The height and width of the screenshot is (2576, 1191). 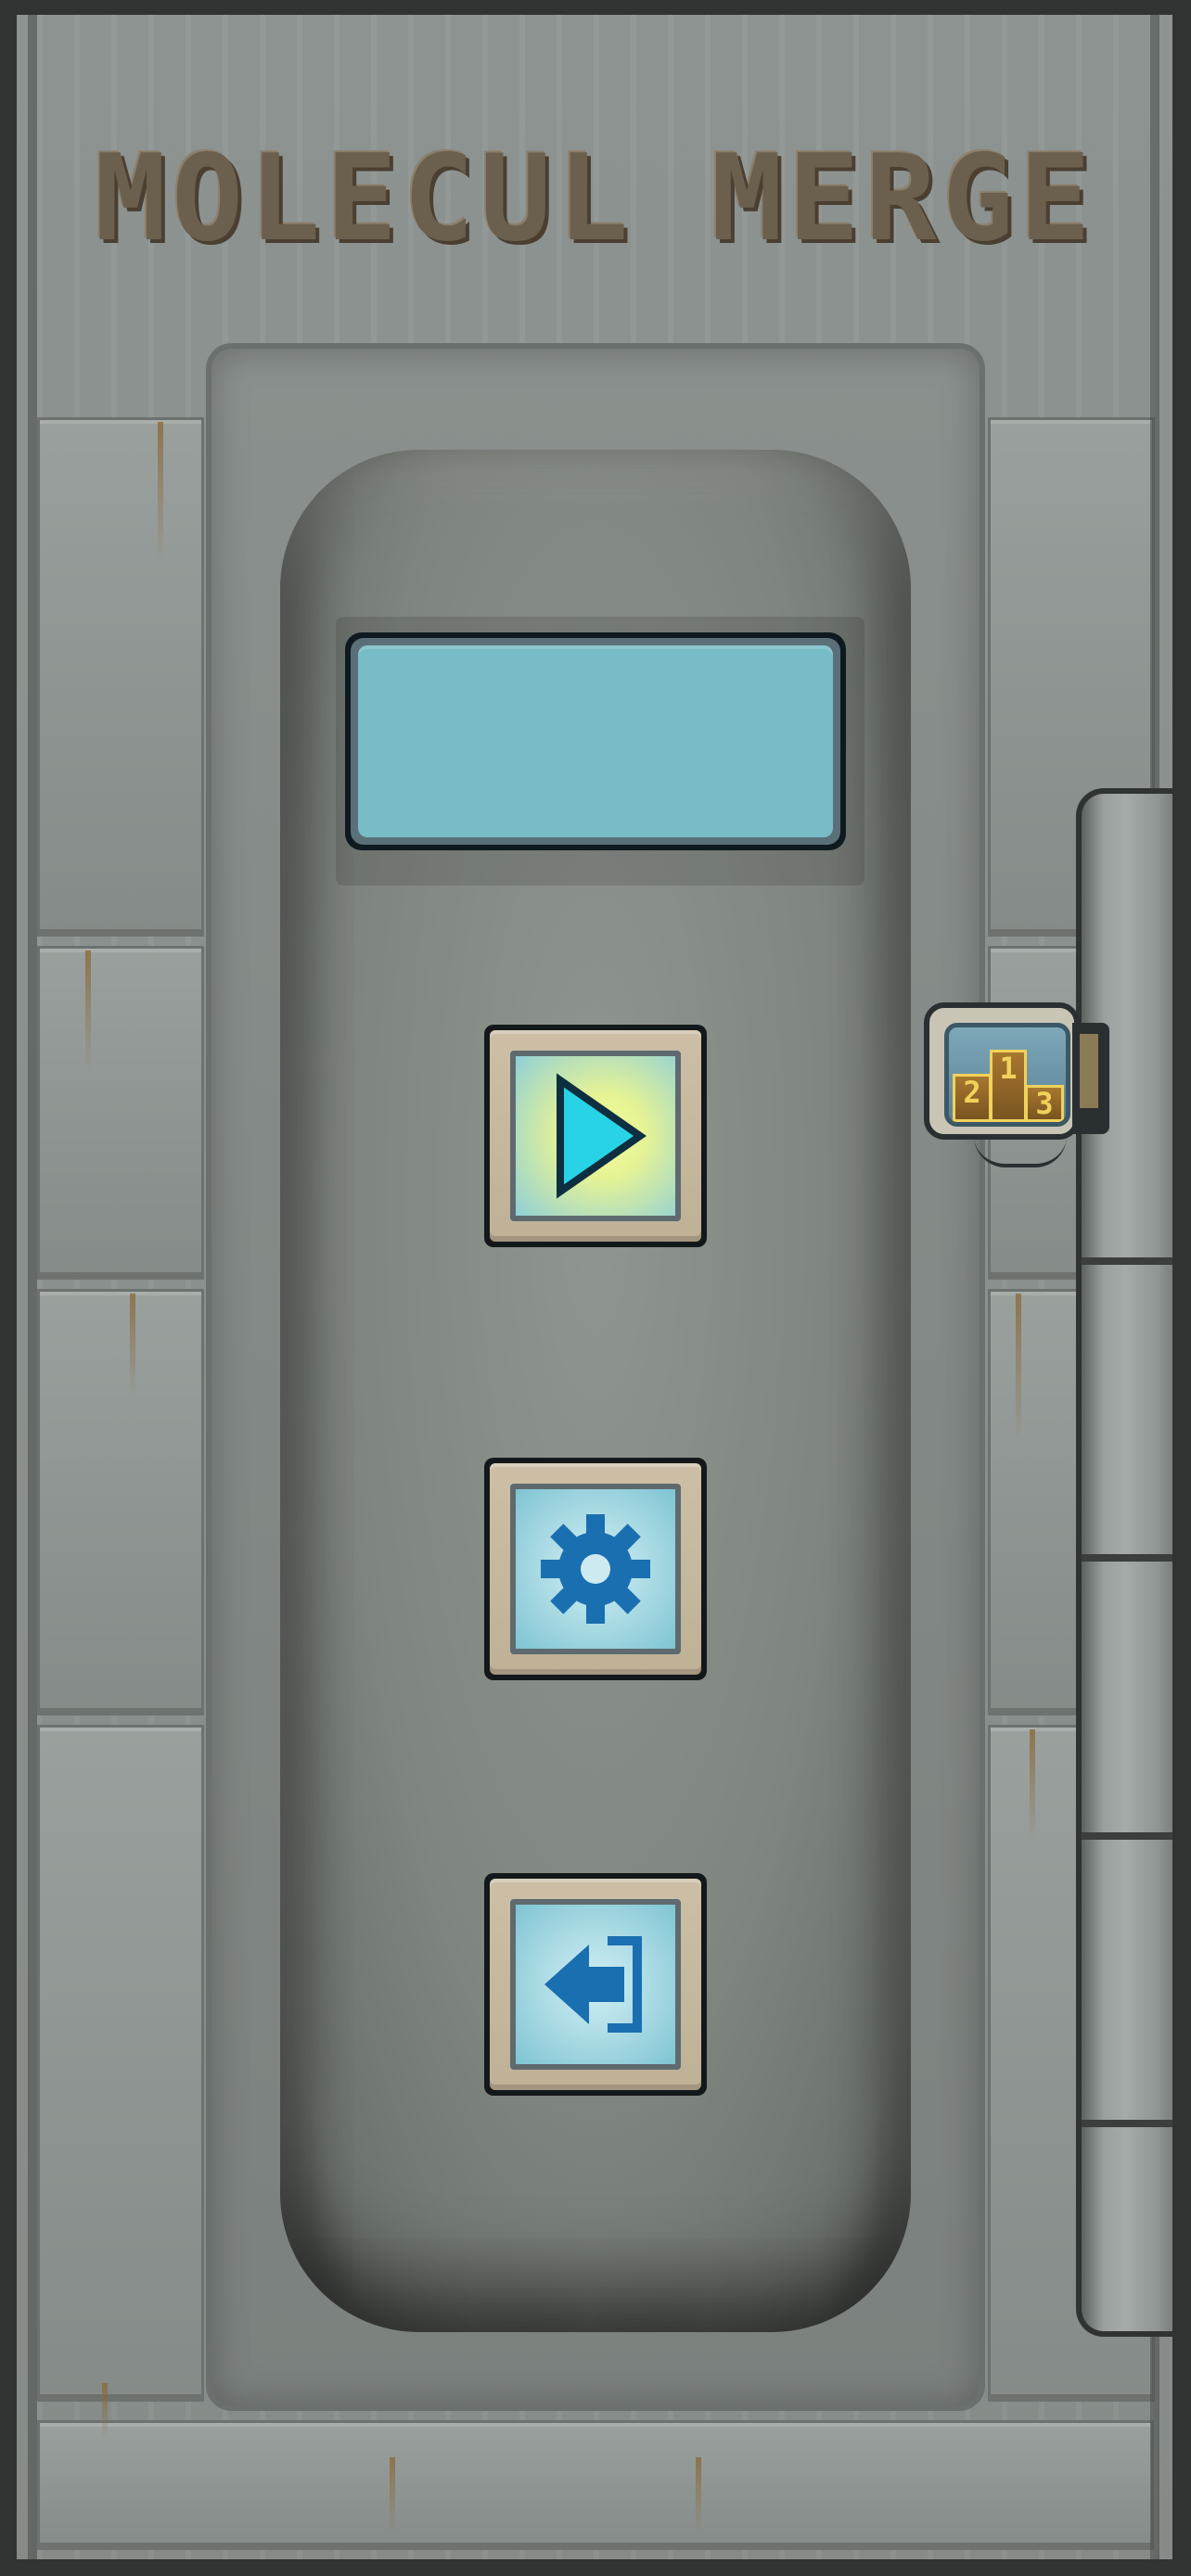 I want to click on exit-button, so click(x=595, y=1984).